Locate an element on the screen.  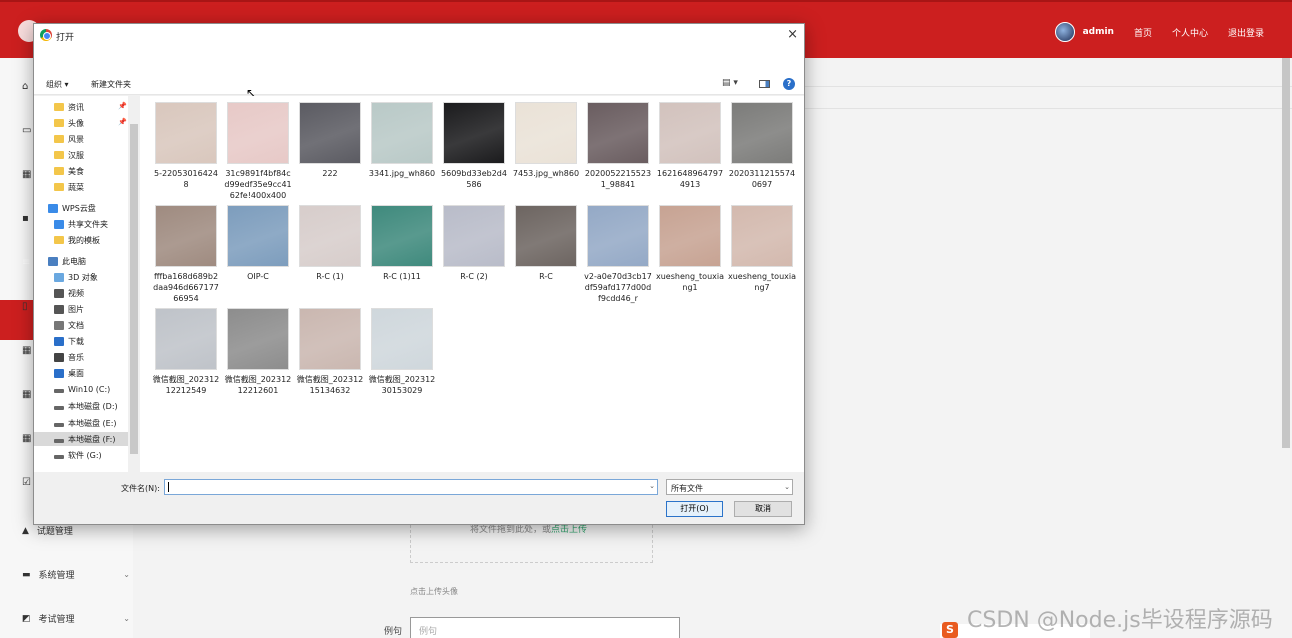
example-label: 例句 is located at coordinates (393, 632).